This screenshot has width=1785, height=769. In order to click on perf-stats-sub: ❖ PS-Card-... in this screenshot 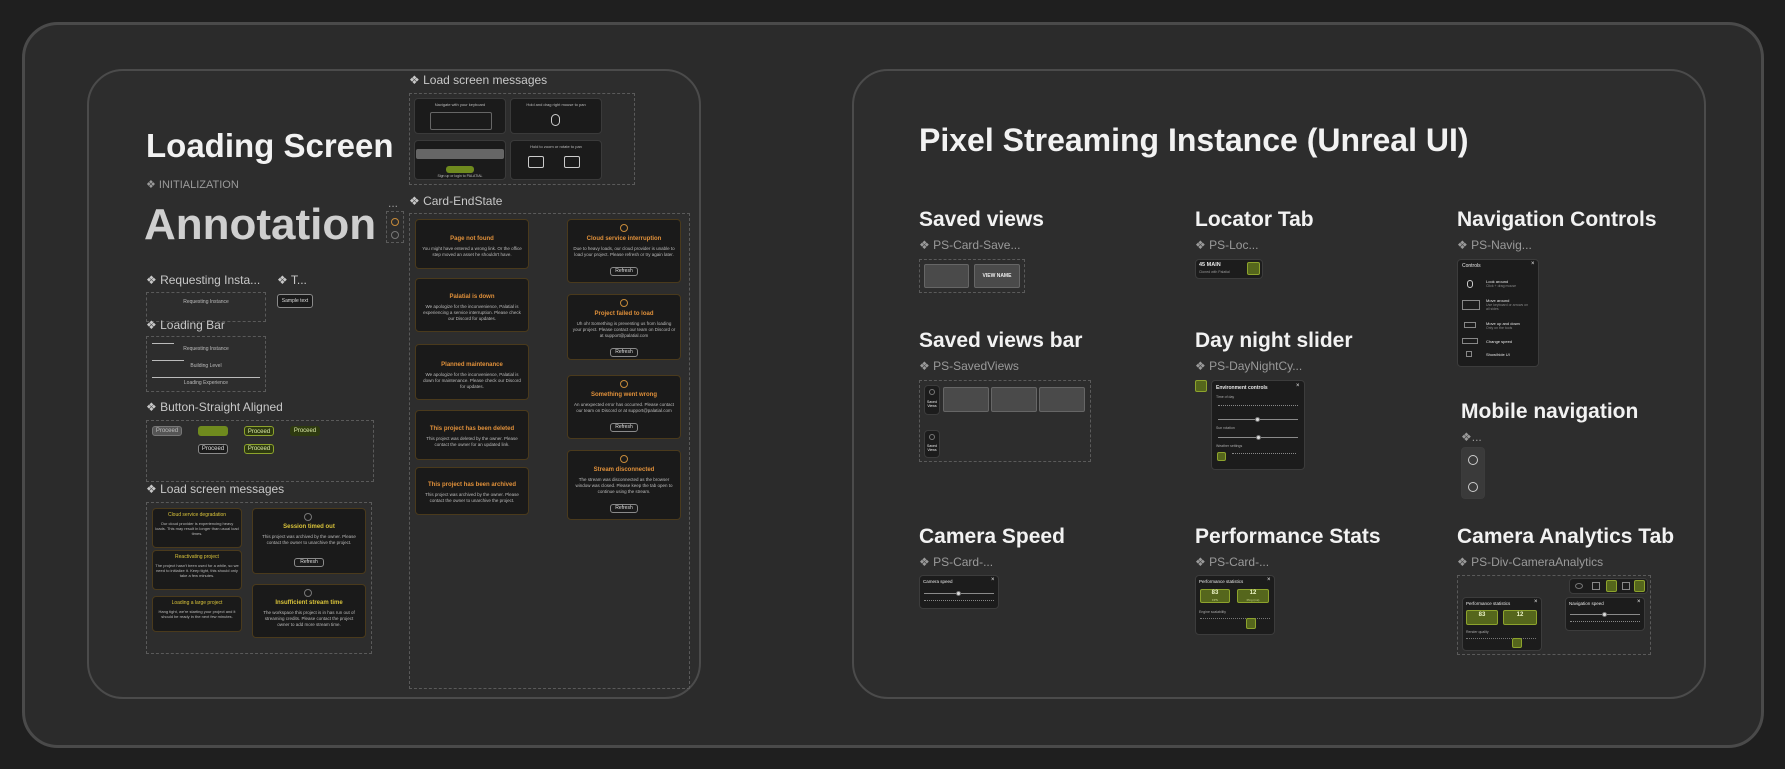, I will do `click(1232, 562)`.